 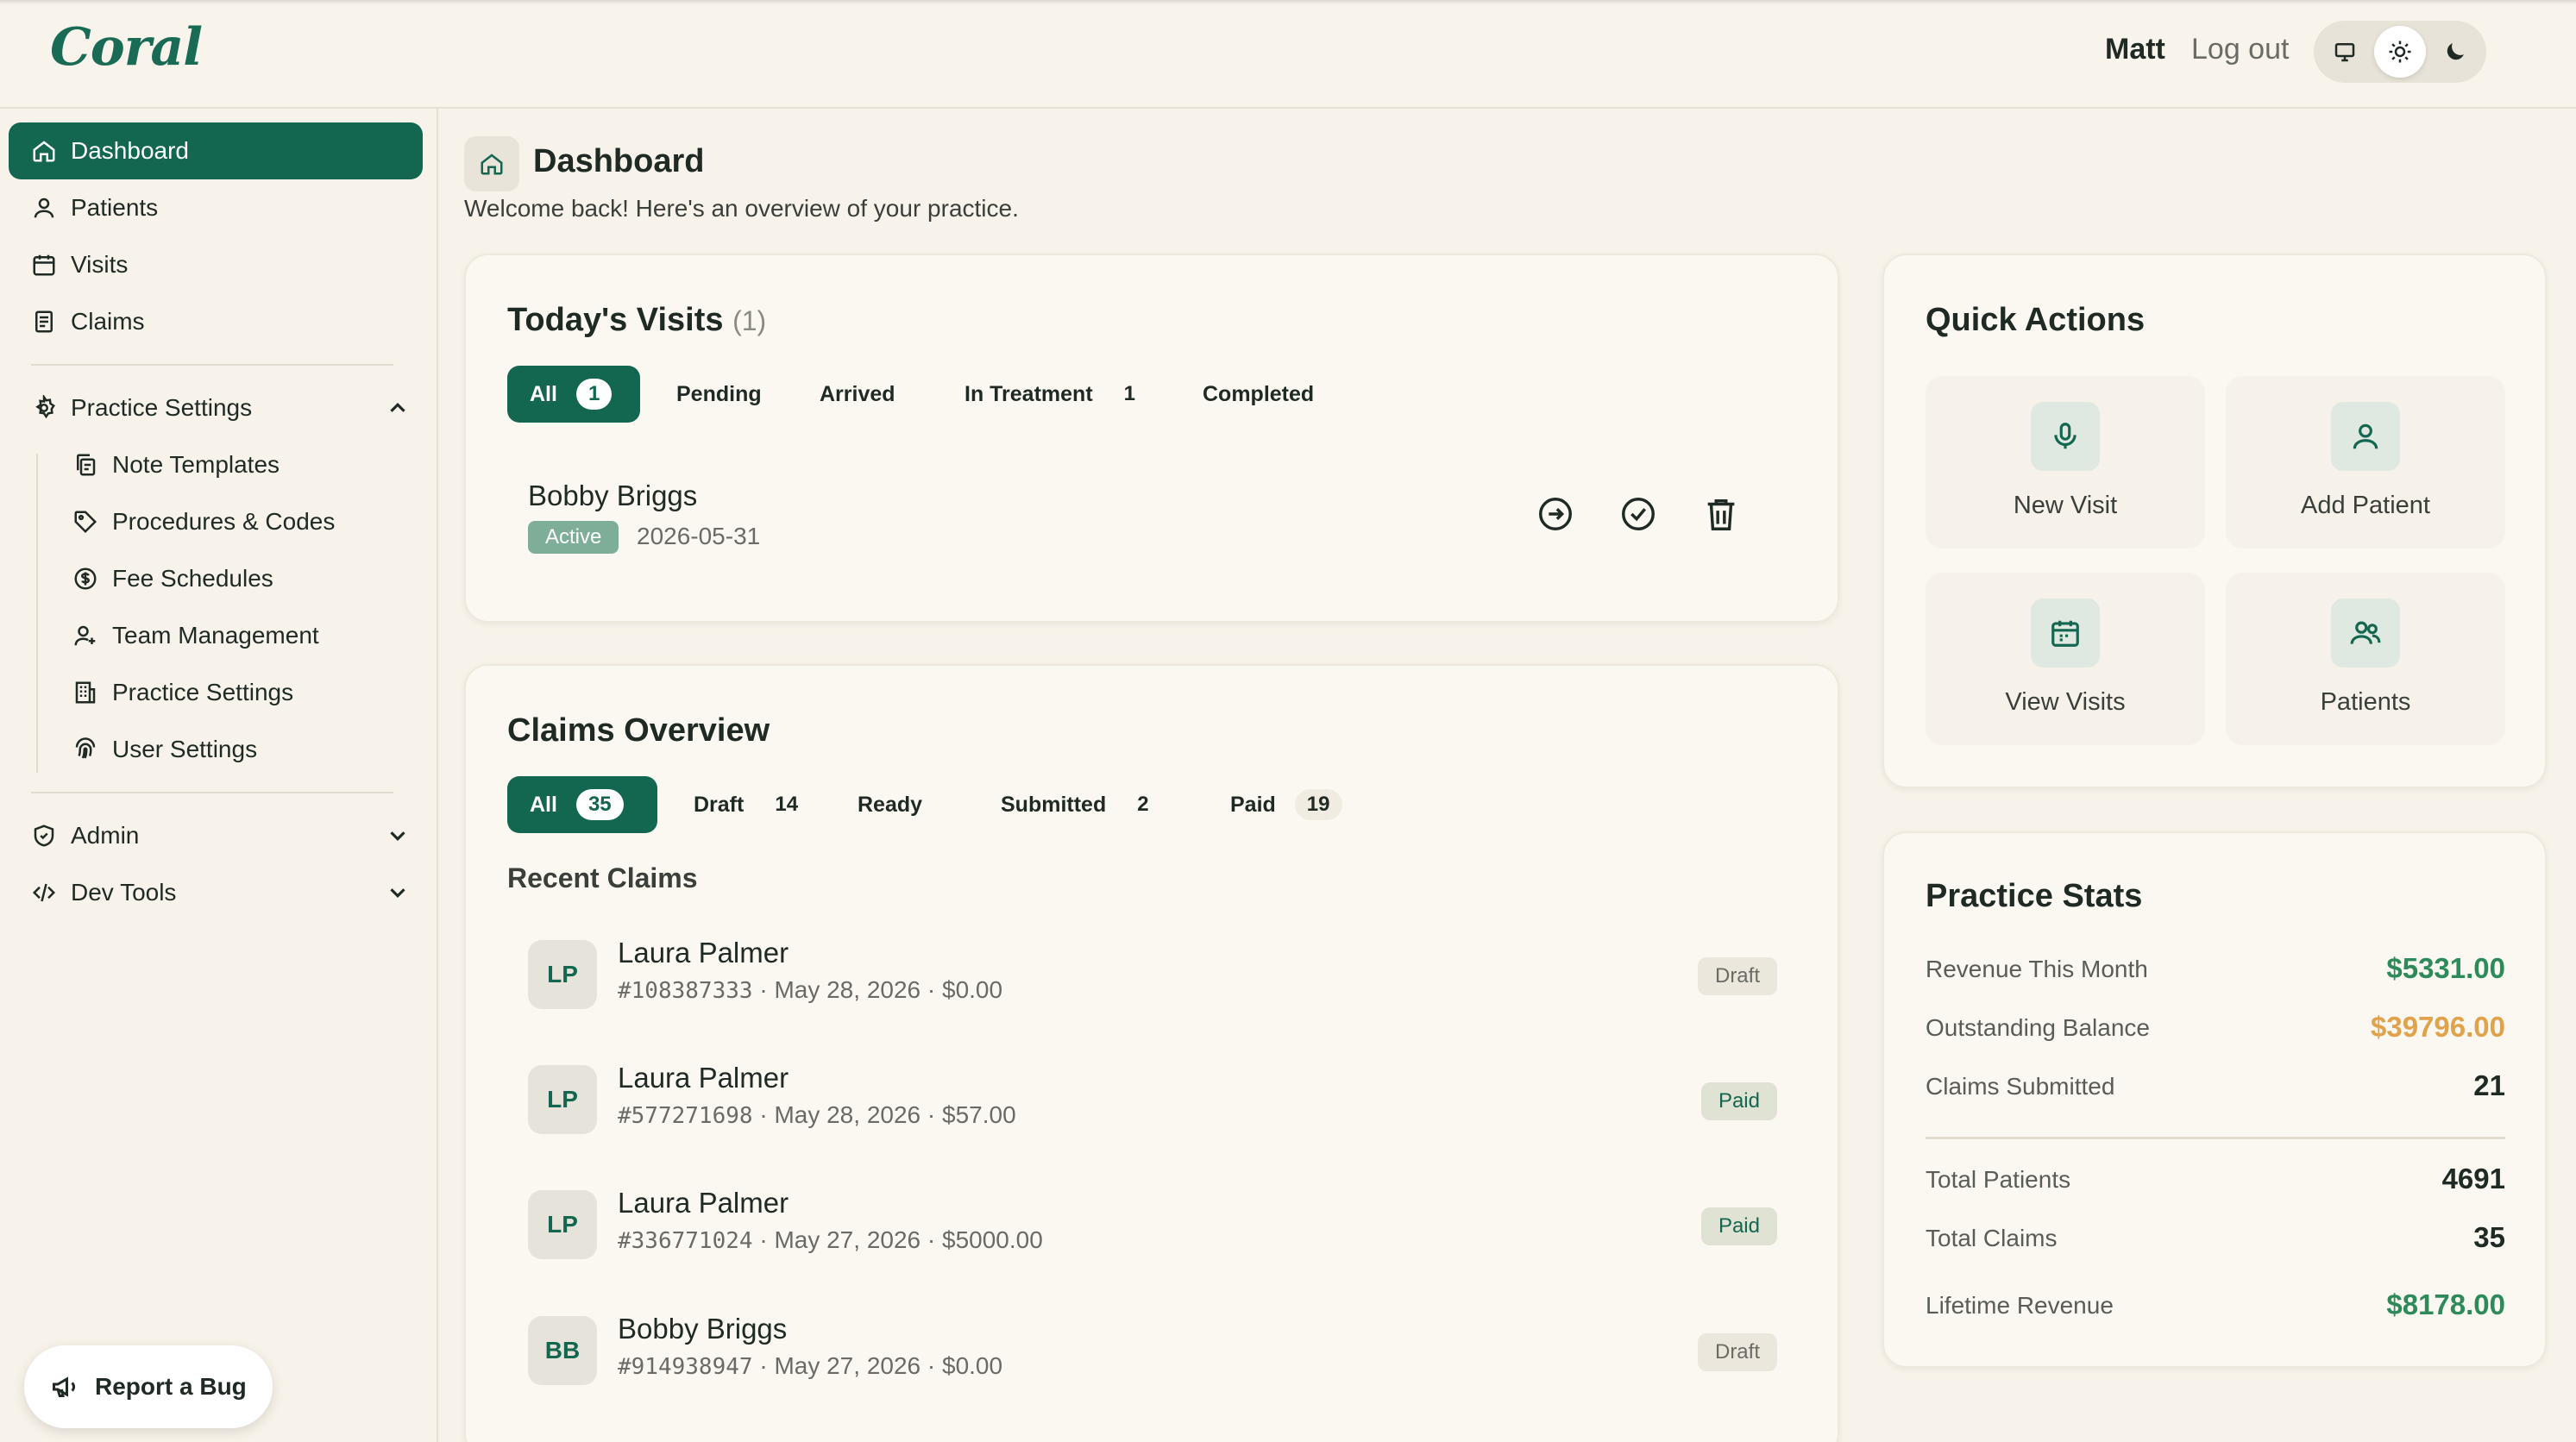 I want to click on status-badge: Active, so click(x=573, y=537).